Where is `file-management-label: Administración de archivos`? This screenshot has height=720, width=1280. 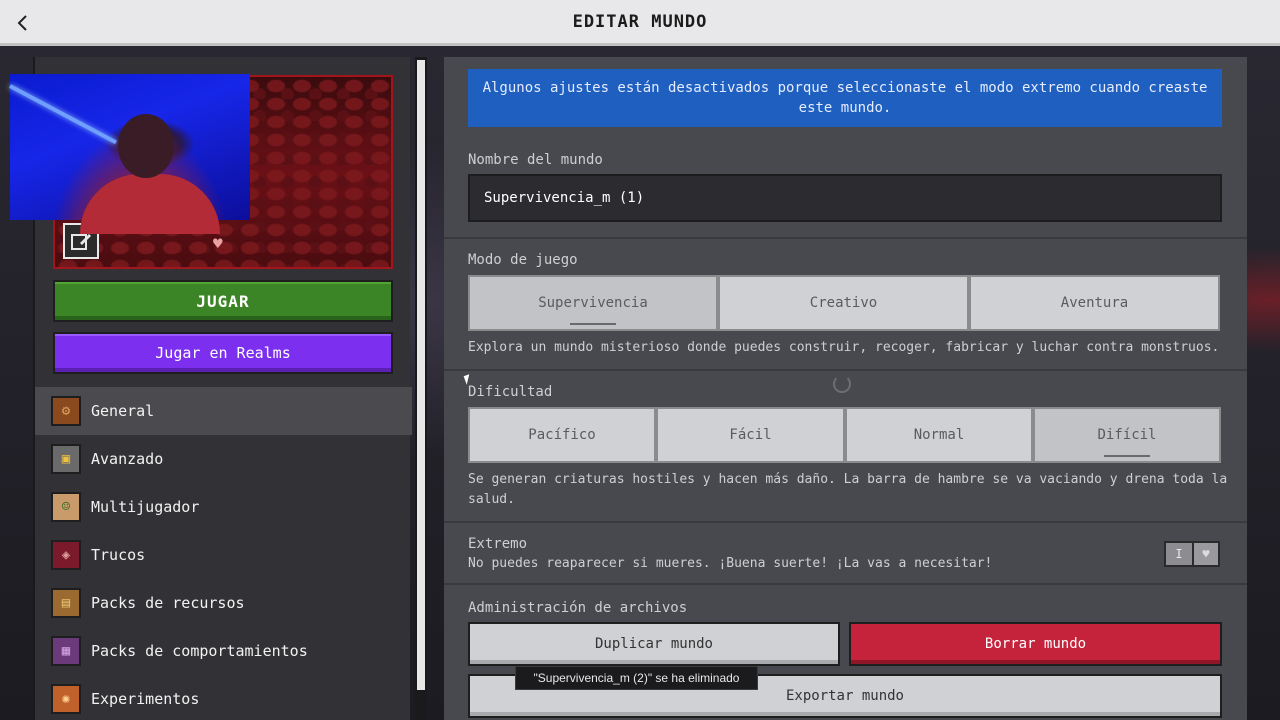 file-management-label: Administración de archivos is located at coordinates (578, 608).